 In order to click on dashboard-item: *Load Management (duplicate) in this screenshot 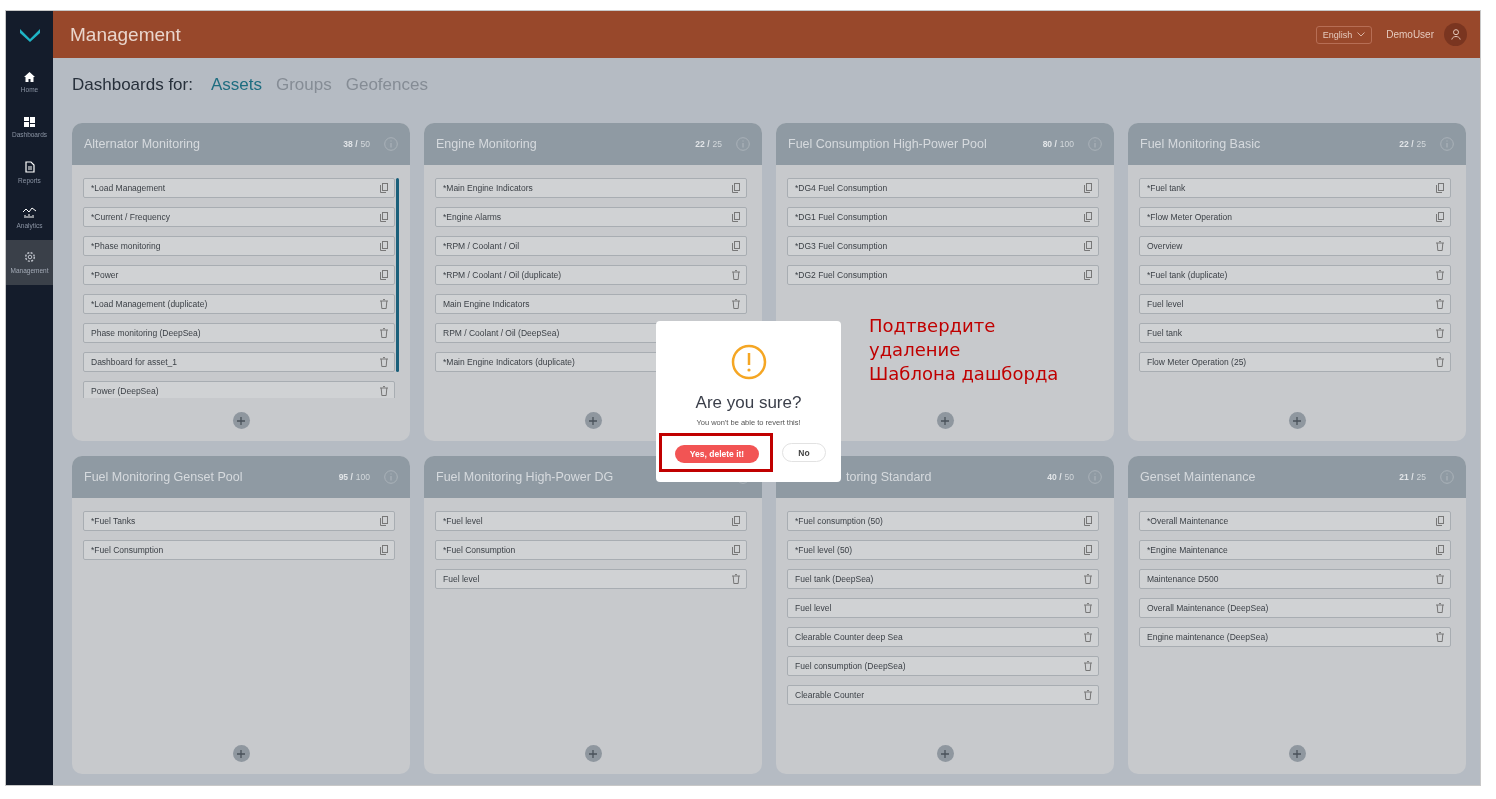, I will do `click(239, 304)`.